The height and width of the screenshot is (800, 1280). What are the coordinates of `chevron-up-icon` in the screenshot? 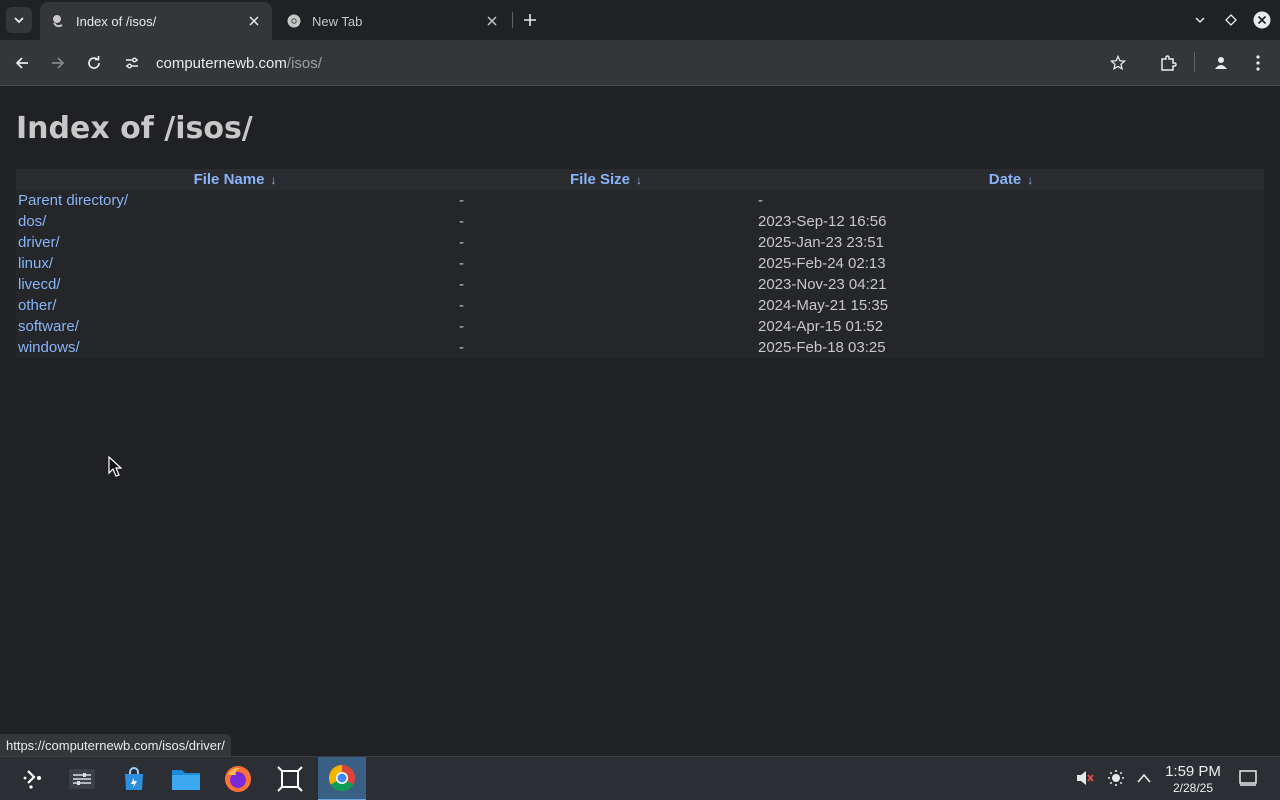 It's located at (1144, 778).